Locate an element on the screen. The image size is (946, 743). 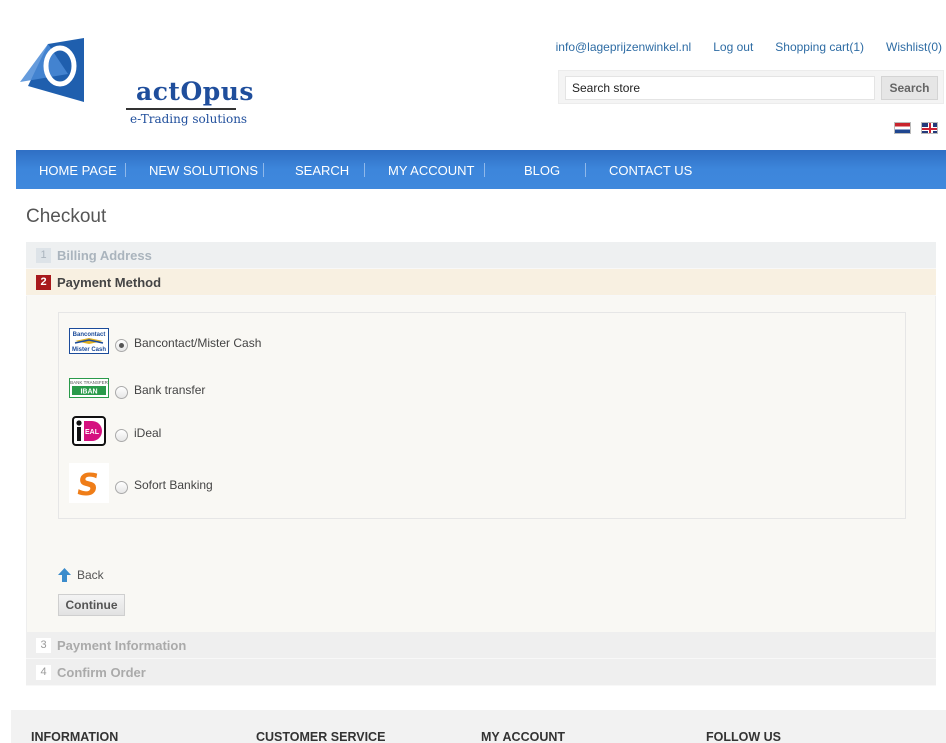
search-input is located at coordinates (720, 88).